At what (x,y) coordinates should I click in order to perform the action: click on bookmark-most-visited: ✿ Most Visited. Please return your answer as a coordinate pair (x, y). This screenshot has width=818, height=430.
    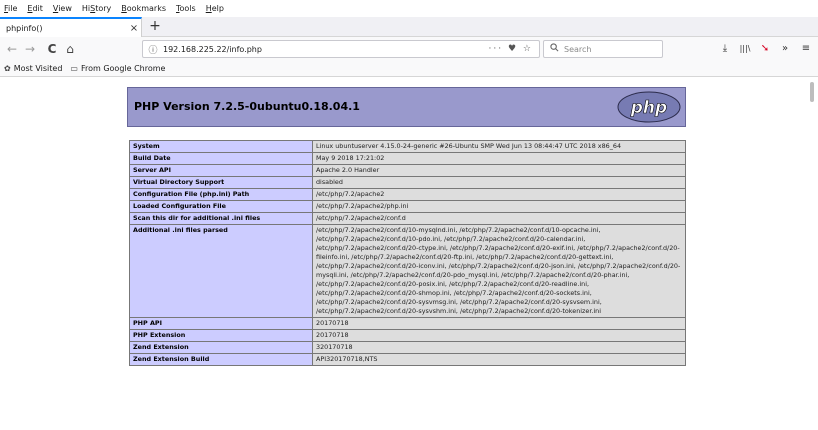
    Looking at the image, I should click on (33, 68).